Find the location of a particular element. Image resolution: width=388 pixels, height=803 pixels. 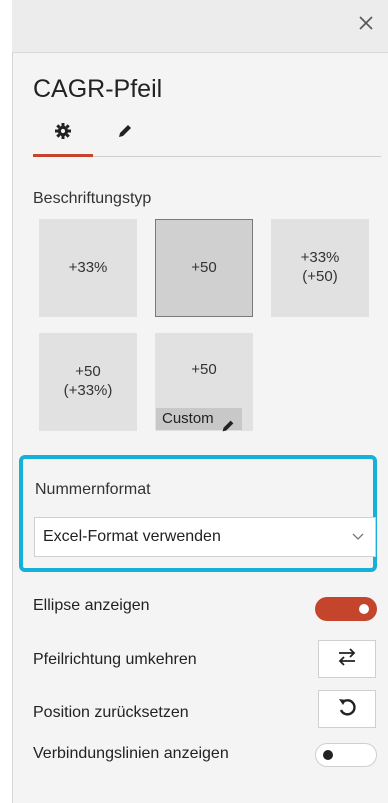

option-label-reset-position: Position zurücksetzen is located at coordinates (111, 712).